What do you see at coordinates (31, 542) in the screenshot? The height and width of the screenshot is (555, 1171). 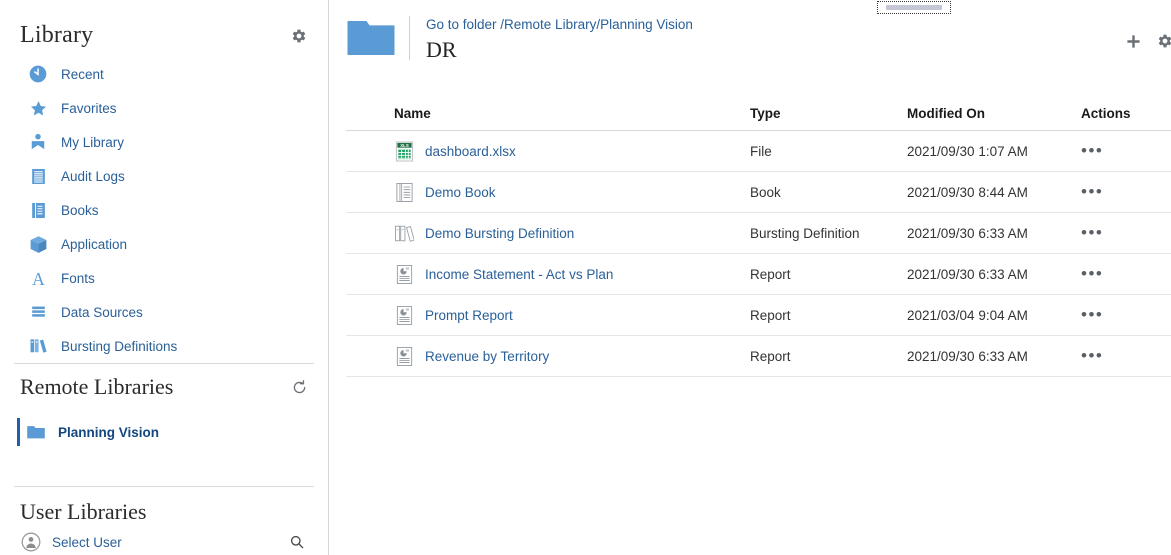 I see `user-avatar-icon` at bounding box center [31, 542].